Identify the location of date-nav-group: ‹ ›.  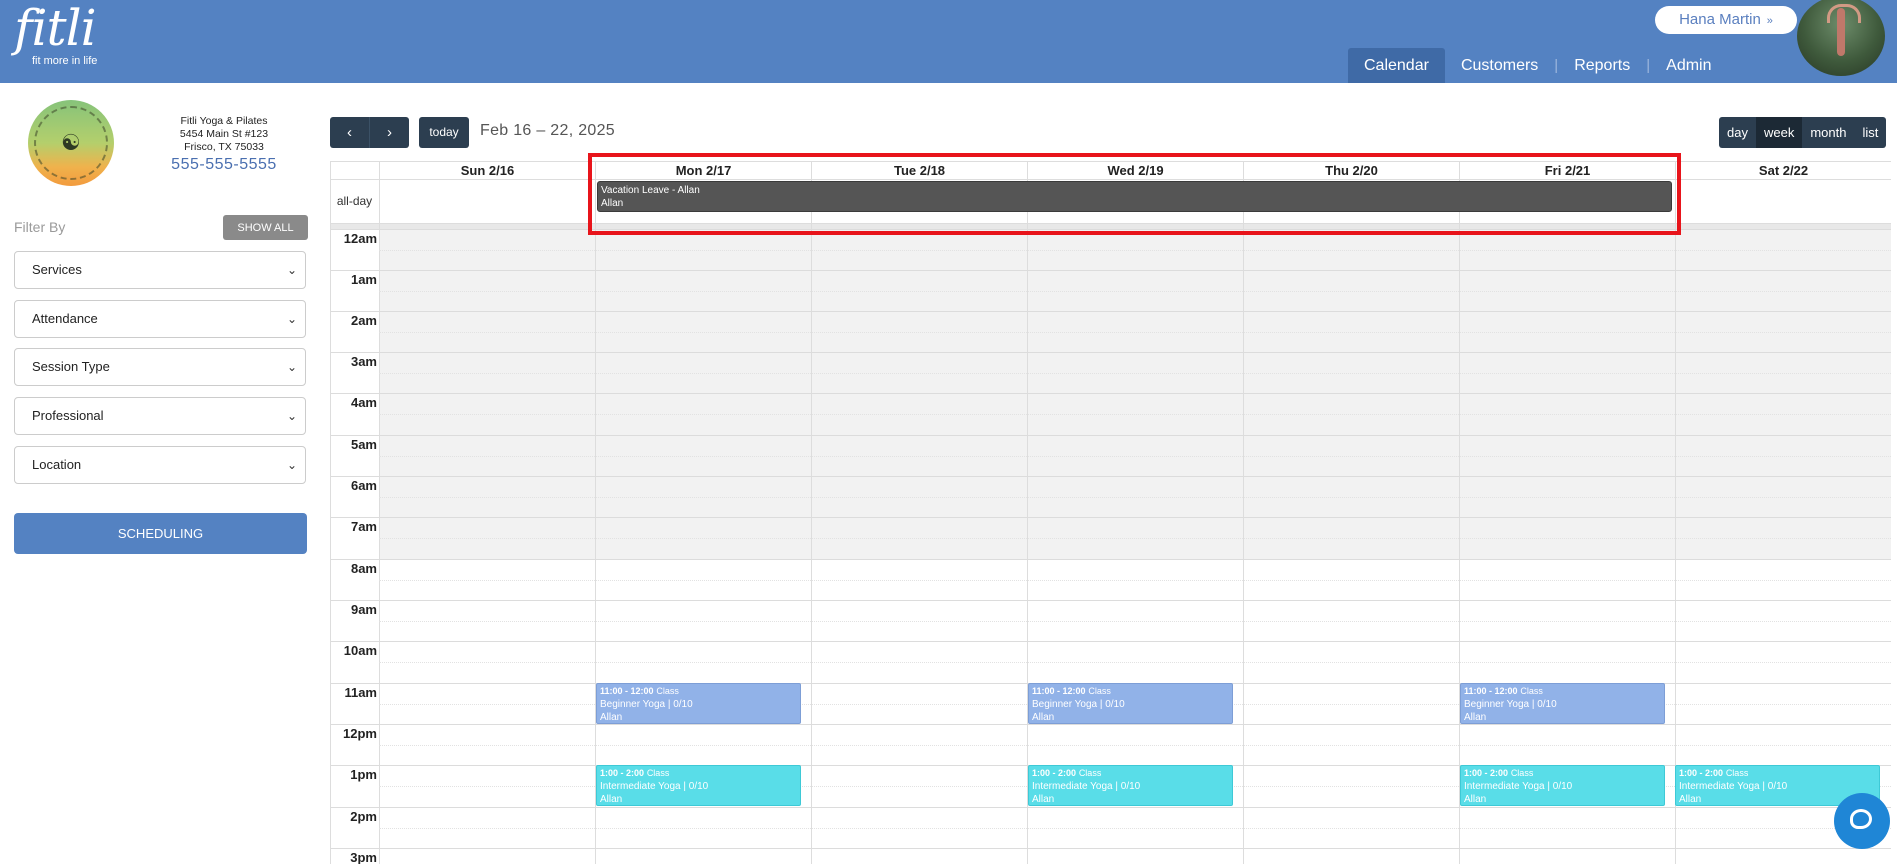
(369, 132).